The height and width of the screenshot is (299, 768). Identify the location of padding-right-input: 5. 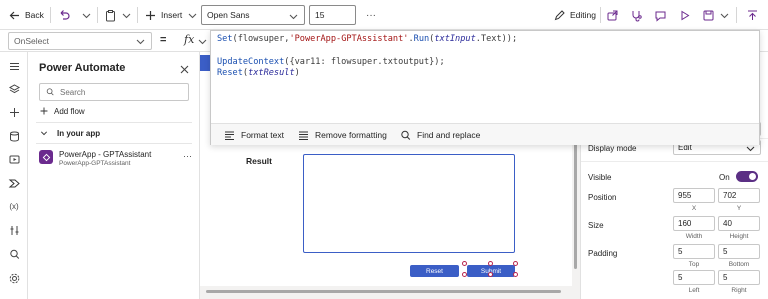
(739, 277).